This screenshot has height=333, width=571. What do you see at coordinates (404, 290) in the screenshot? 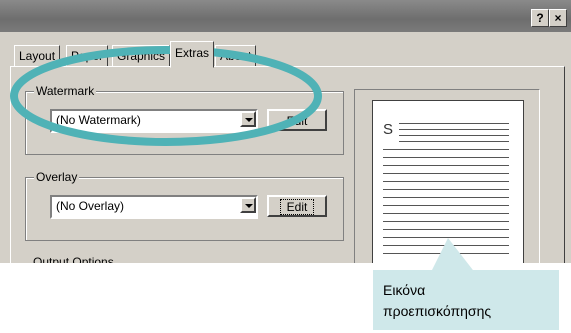
I see `callout-line-1: Εικόνα` at bounding box center [404, 290].